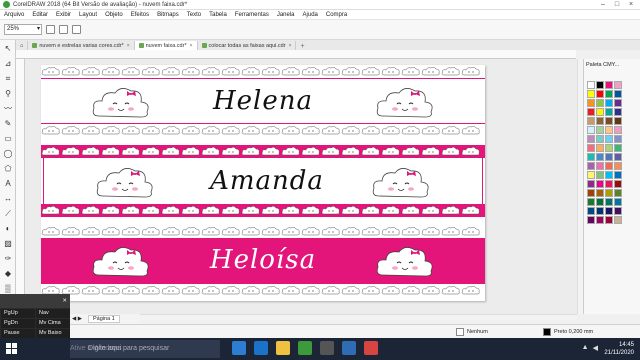 The width and height of the screenshot is (640, 360). What do you see at coordinates (585, 348) in the screenshot?
I see `network-icon: ▲` at bounding box center [585, 348].